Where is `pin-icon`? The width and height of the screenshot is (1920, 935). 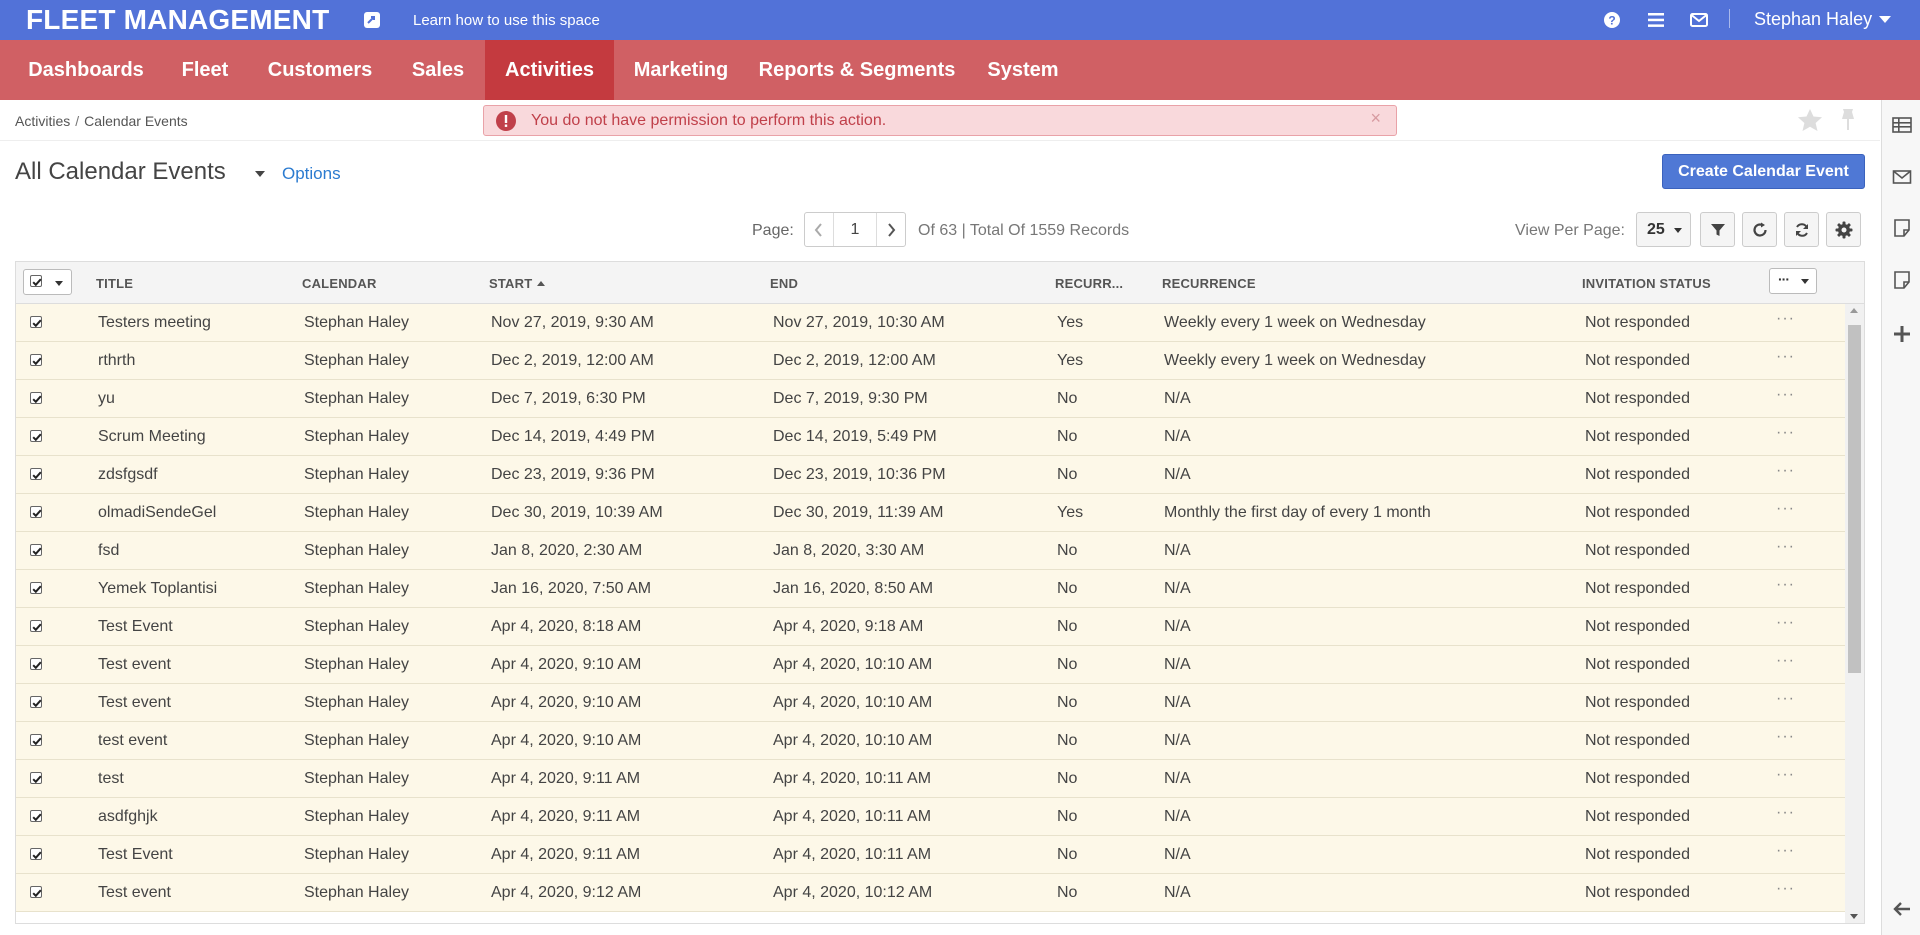
pin-icon is located at coordinates (1848, 120).